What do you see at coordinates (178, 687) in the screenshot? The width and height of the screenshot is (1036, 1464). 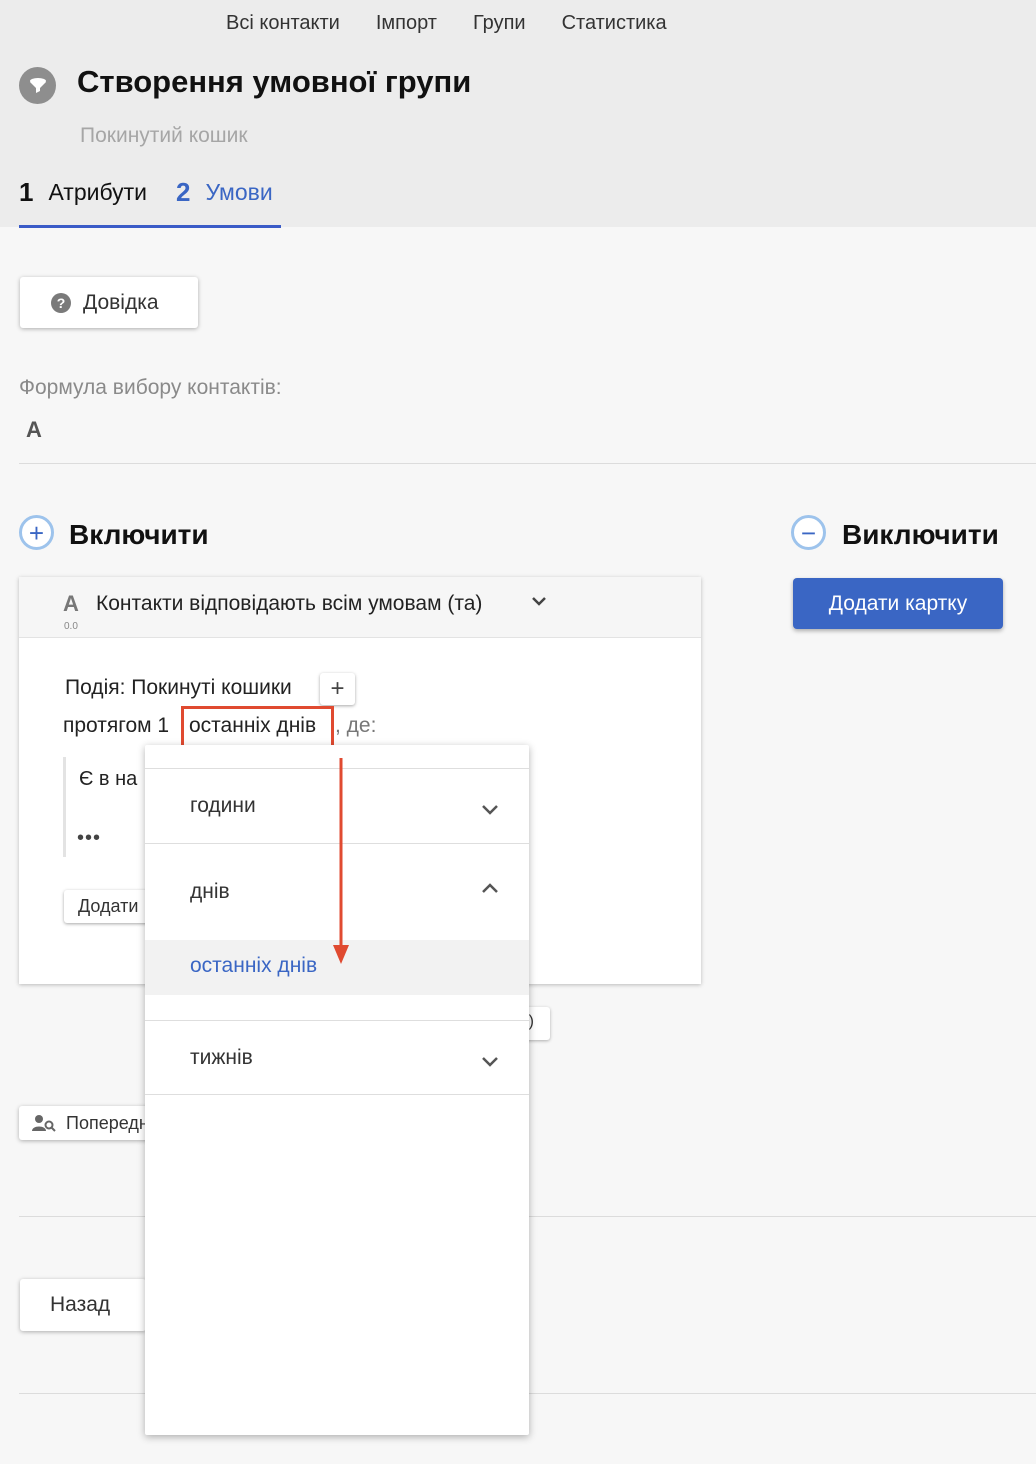 I see `event-label: Подія: Покинуті кошики` at bounding box center [178, 687].